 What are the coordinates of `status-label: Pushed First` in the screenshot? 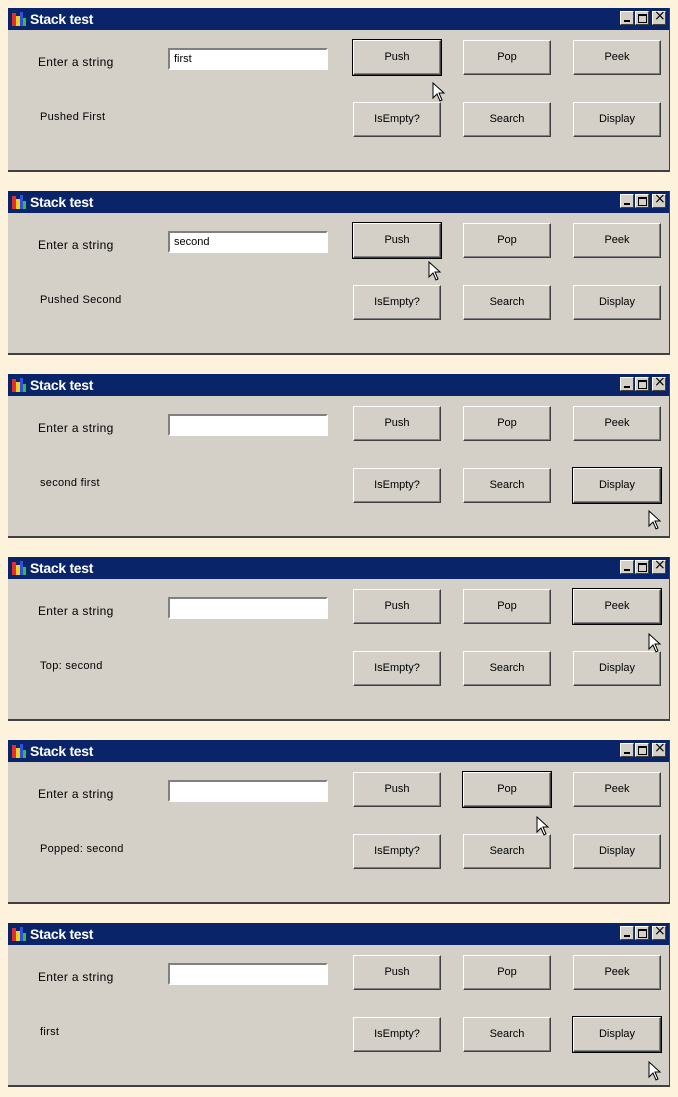 It's located at (73, 117).